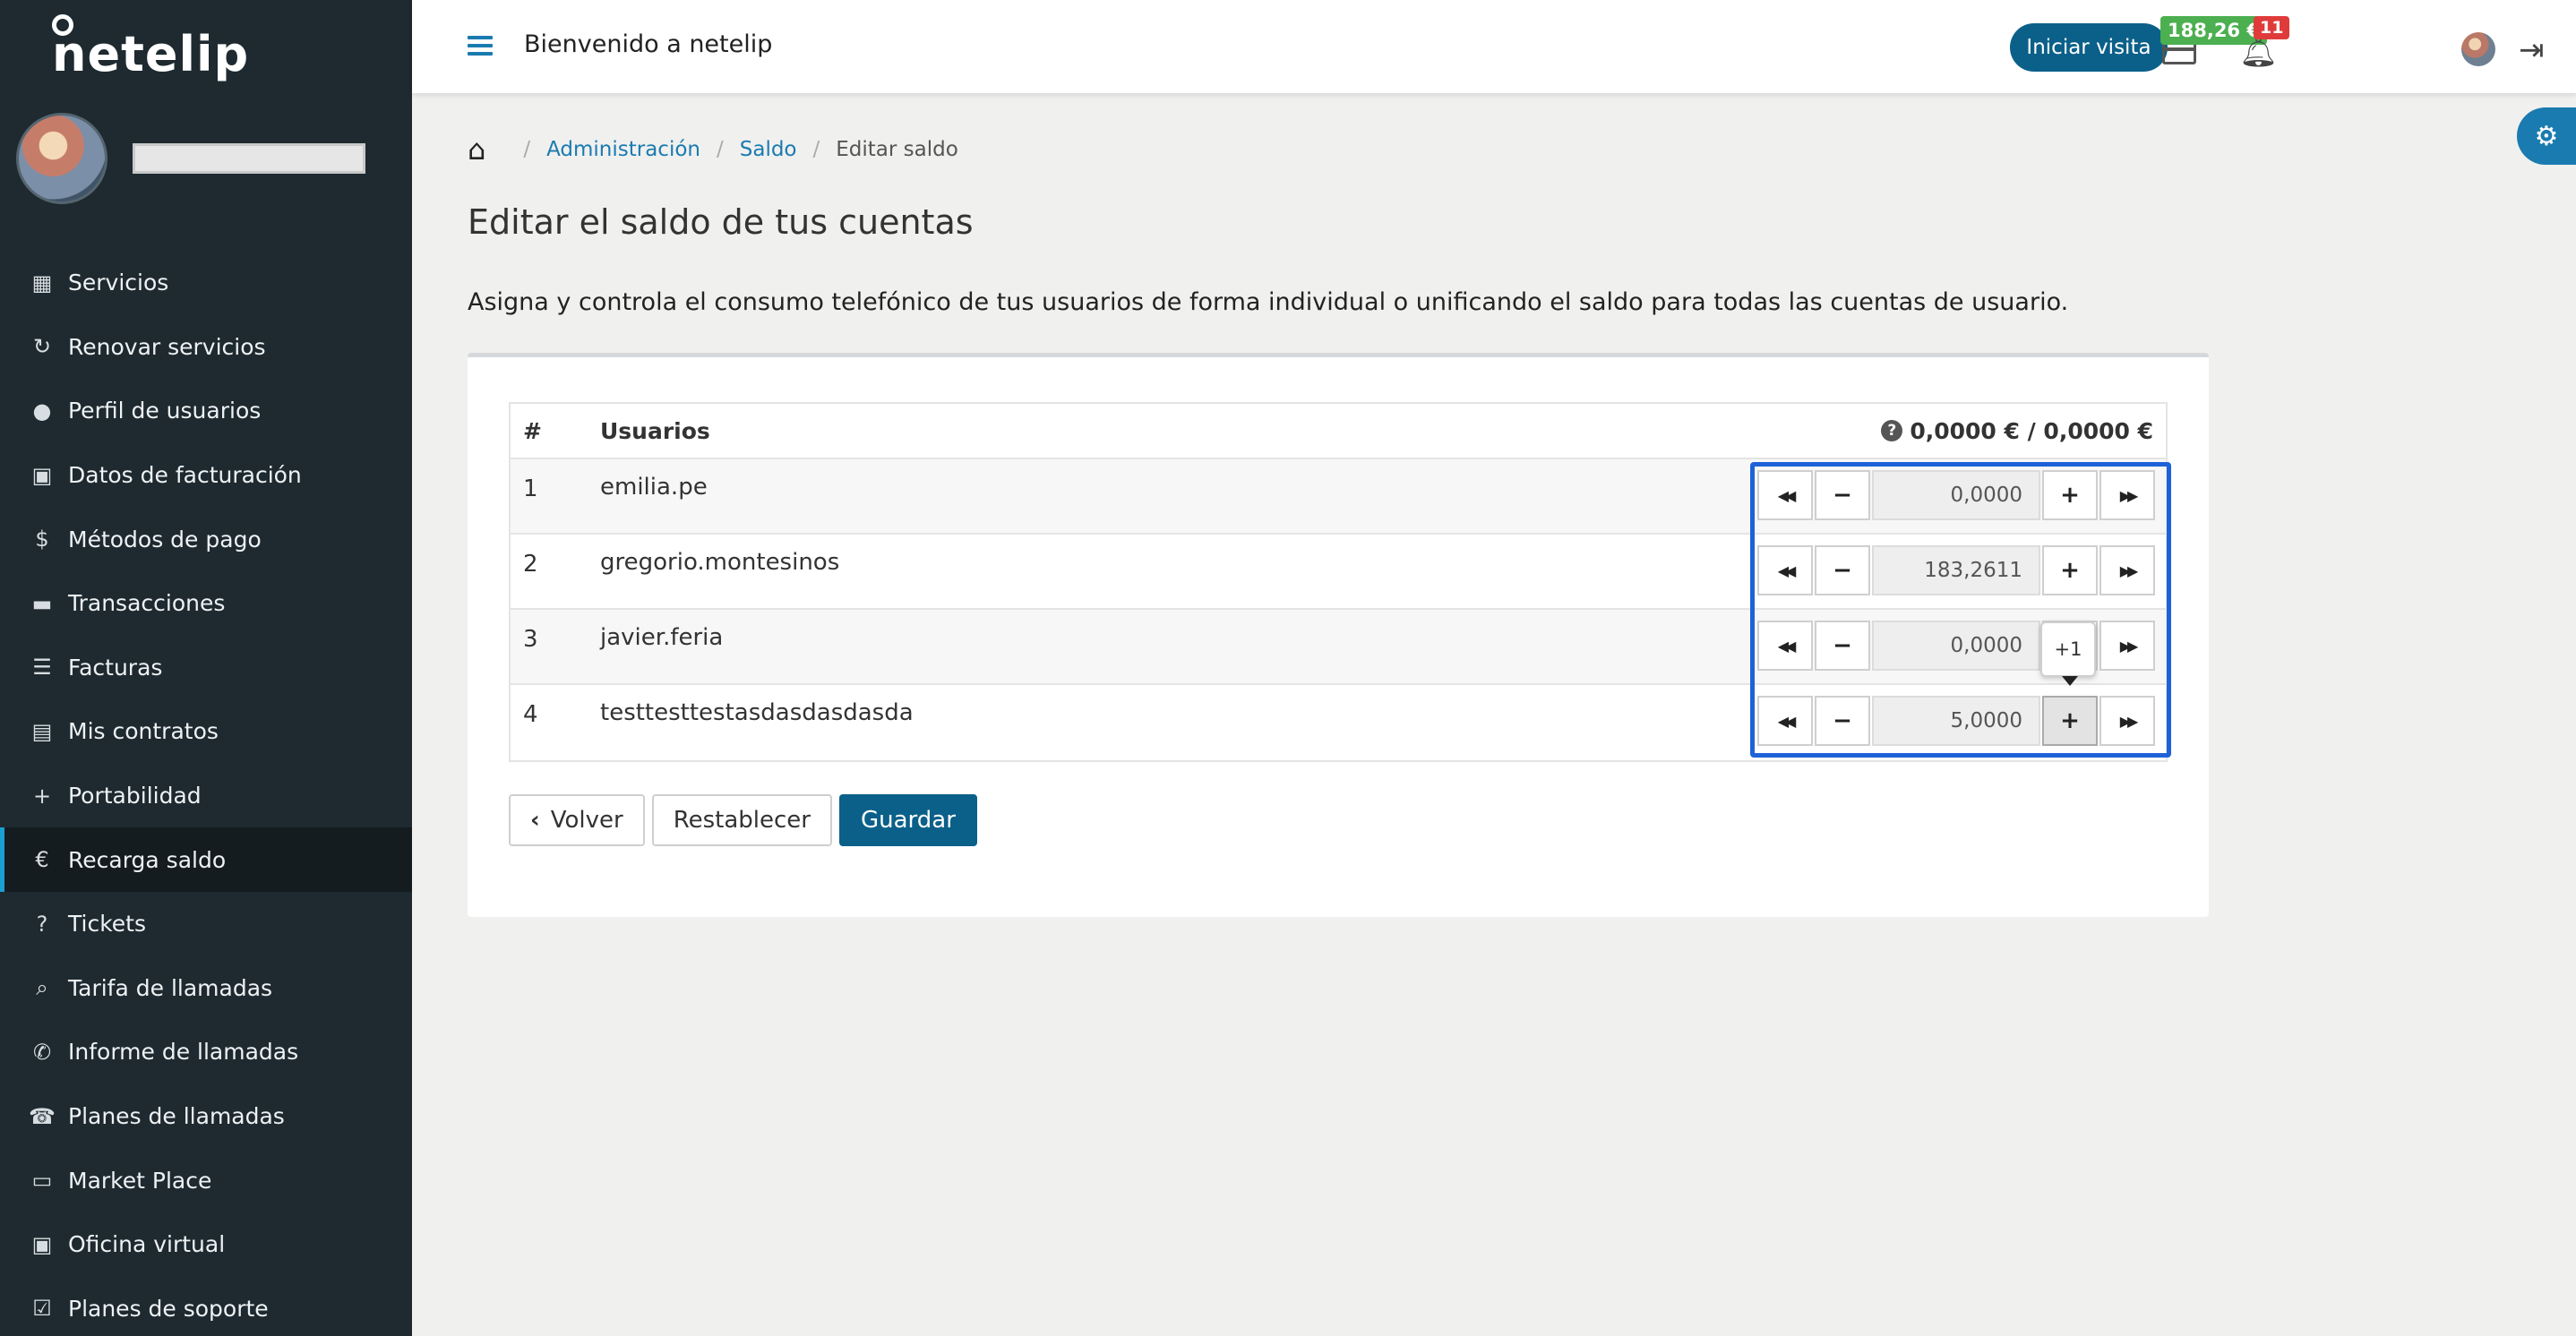 The width and height of the screenshot is (2576, 1336). I want to click on back-button: ‹ Volver, so click(577, 820).